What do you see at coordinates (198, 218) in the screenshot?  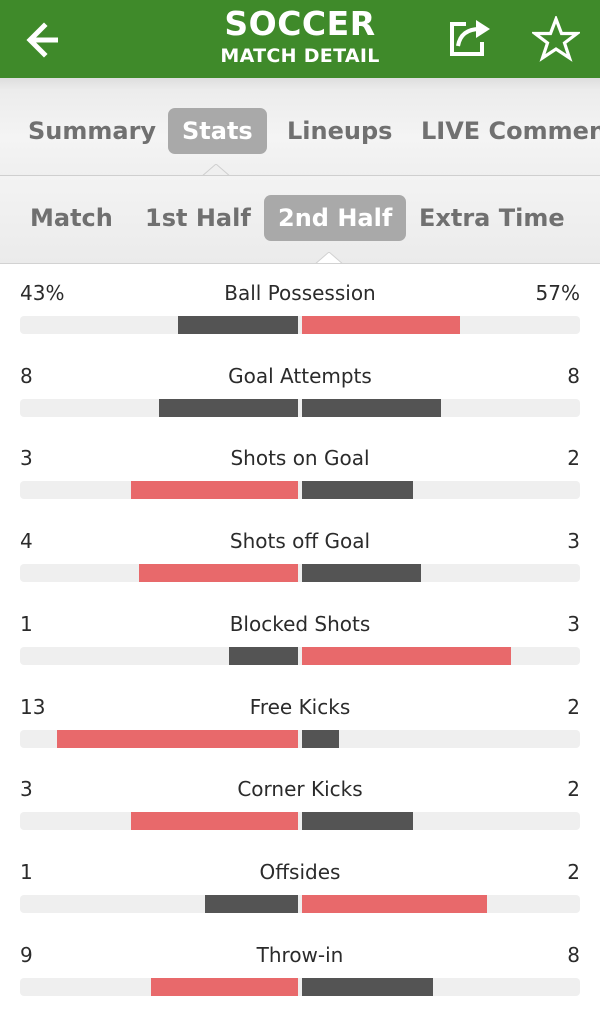 I see `tab-1st-half: 1st Half` at bounding box center [198, 218].